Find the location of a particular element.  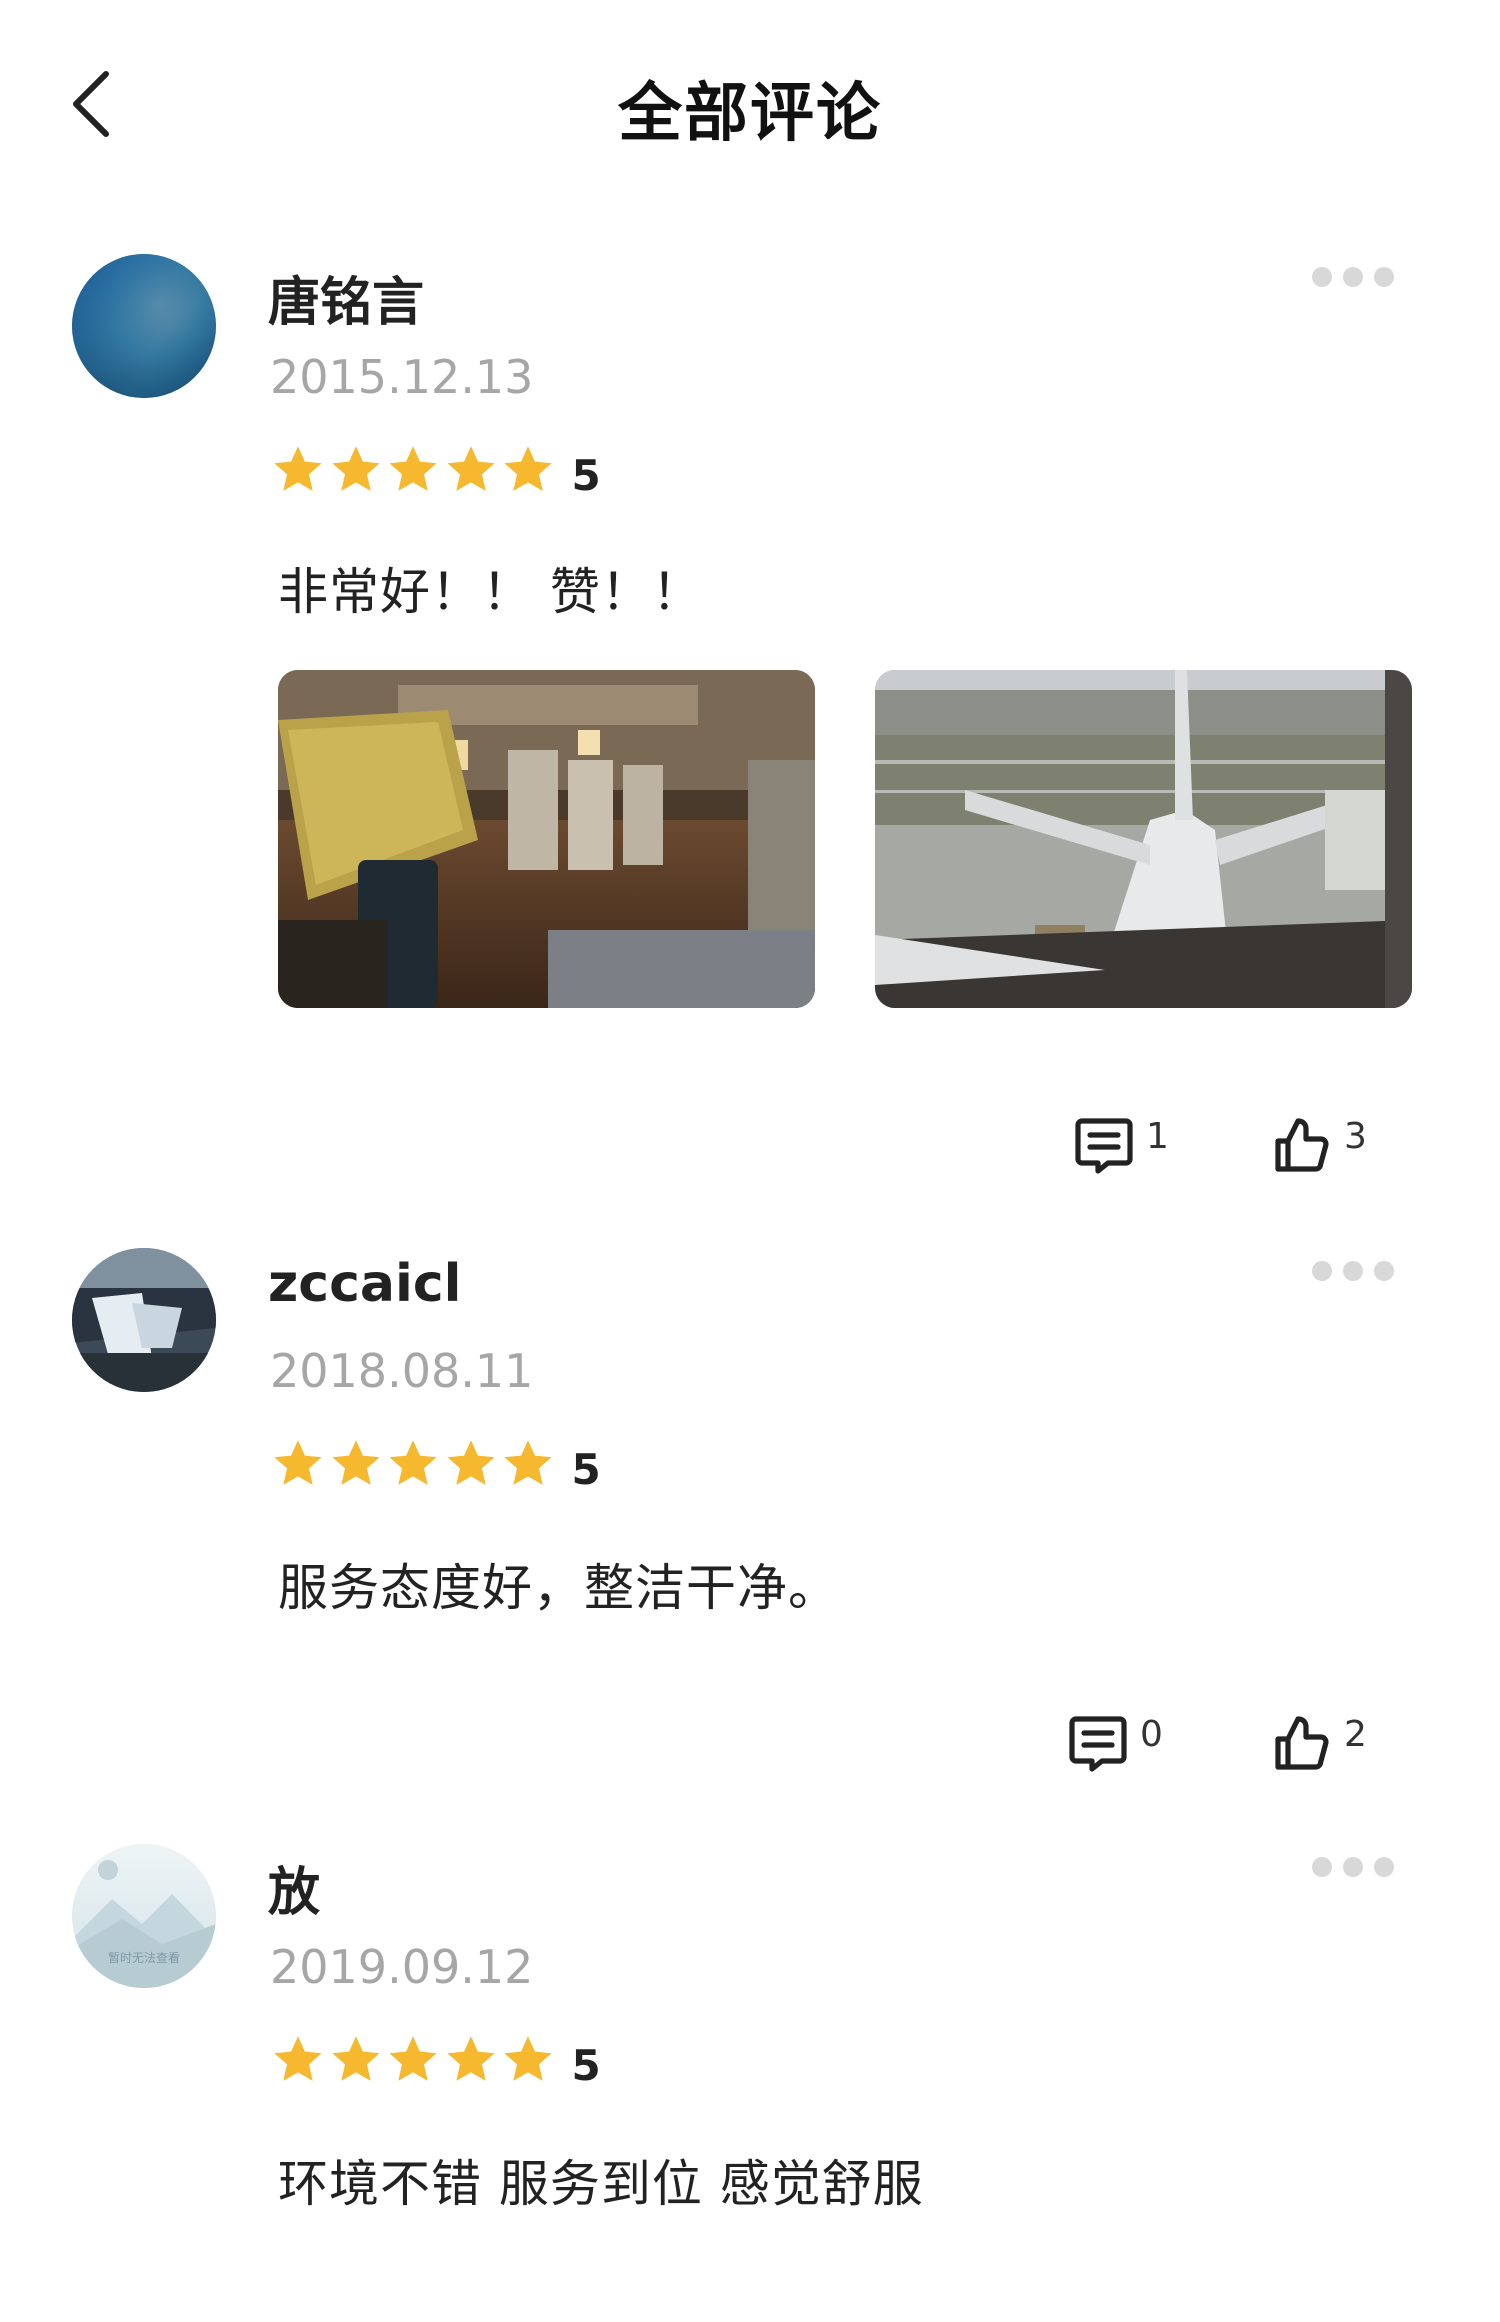

top-nav-bar: 全部评论 is located at coordinates (750, 105).